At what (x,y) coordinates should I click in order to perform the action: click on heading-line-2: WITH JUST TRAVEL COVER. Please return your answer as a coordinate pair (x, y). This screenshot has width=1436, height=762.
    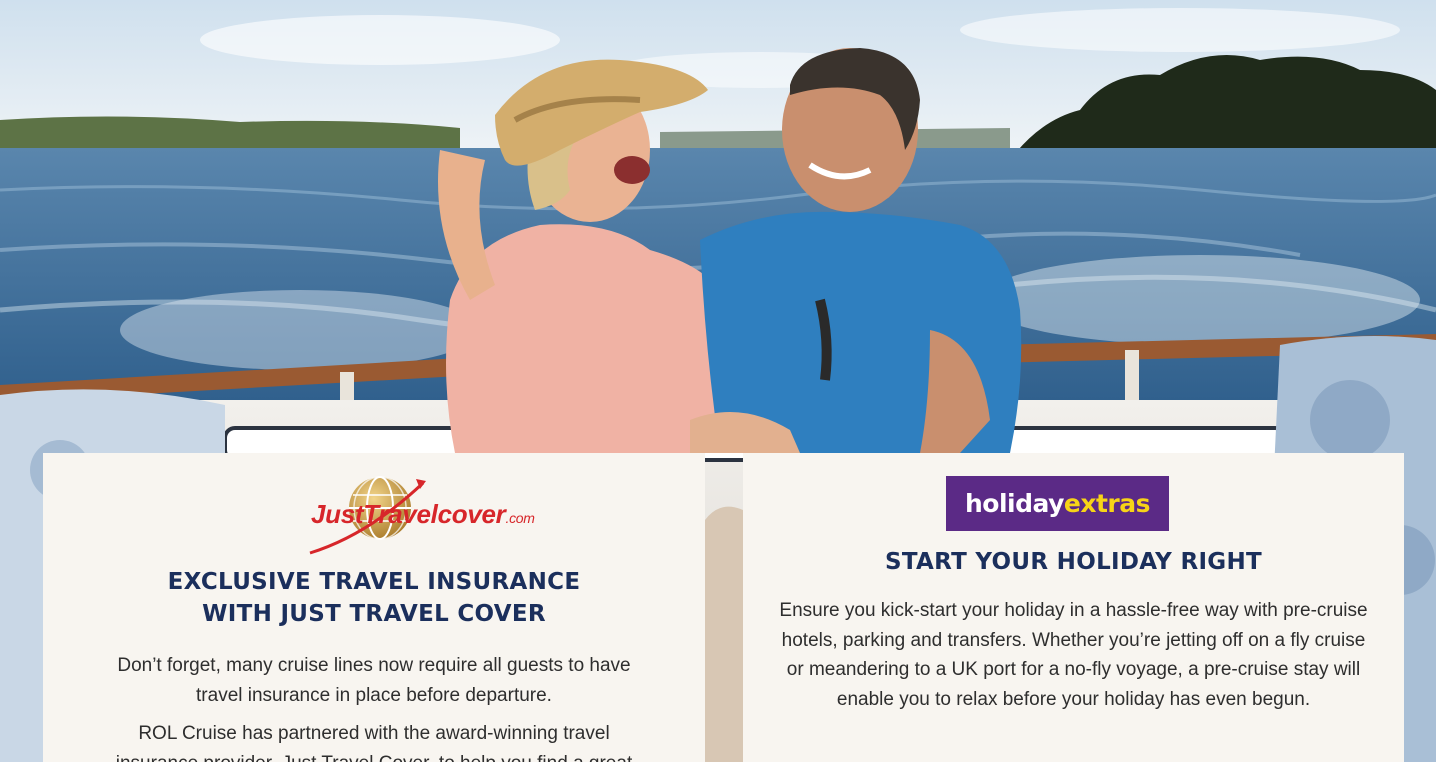
    Looking at the image, I should click on (374, 614).